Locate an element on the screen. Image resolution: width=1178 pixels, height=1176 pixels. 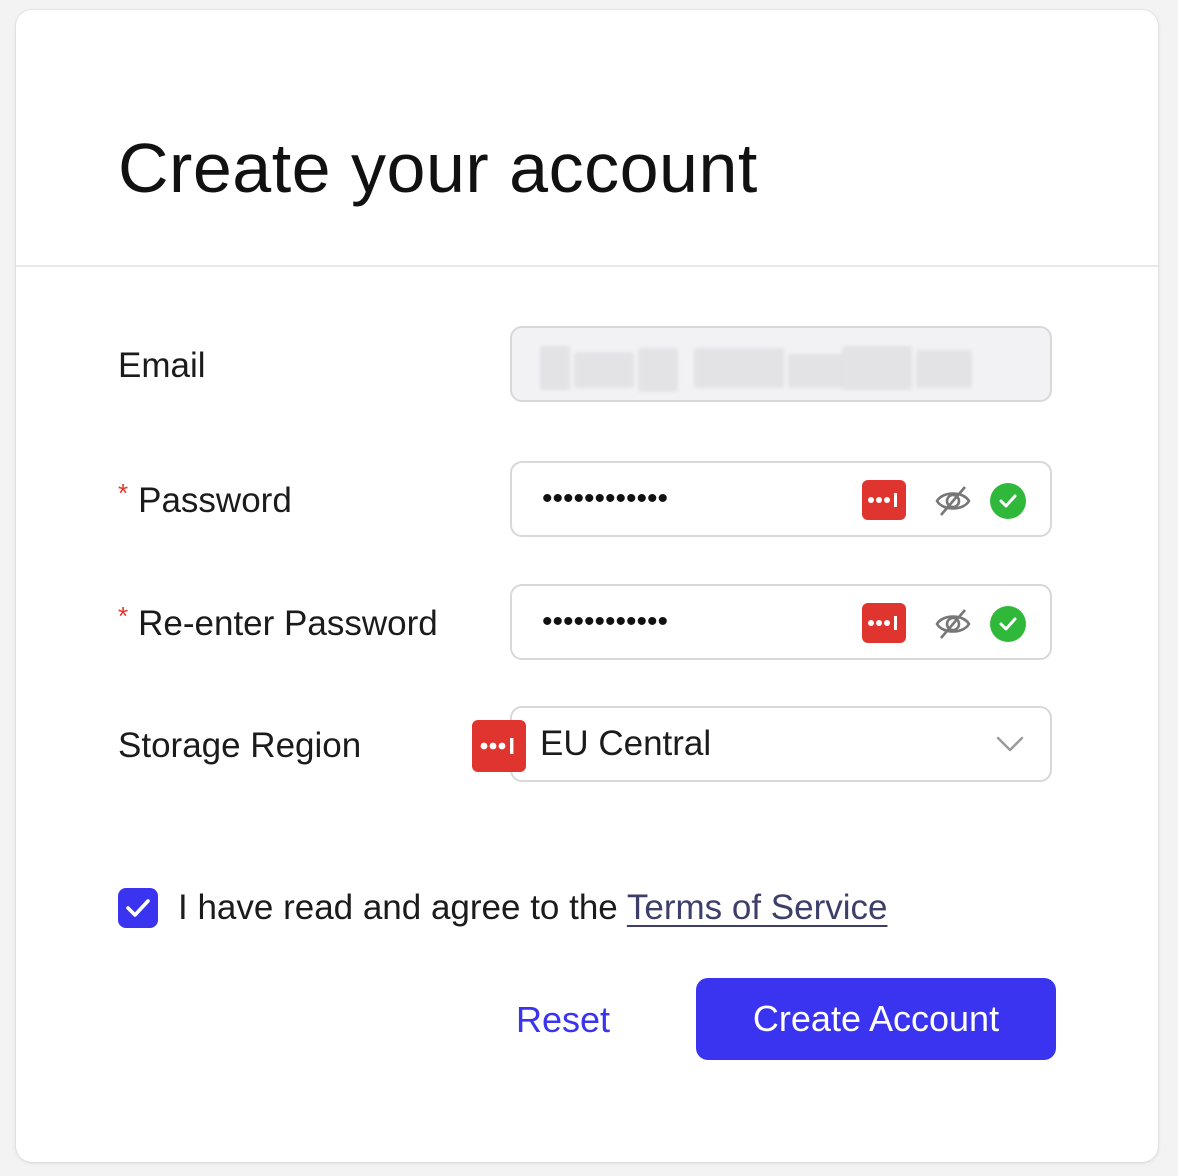
page-title: Create your account is located at coordinates (438, 168).